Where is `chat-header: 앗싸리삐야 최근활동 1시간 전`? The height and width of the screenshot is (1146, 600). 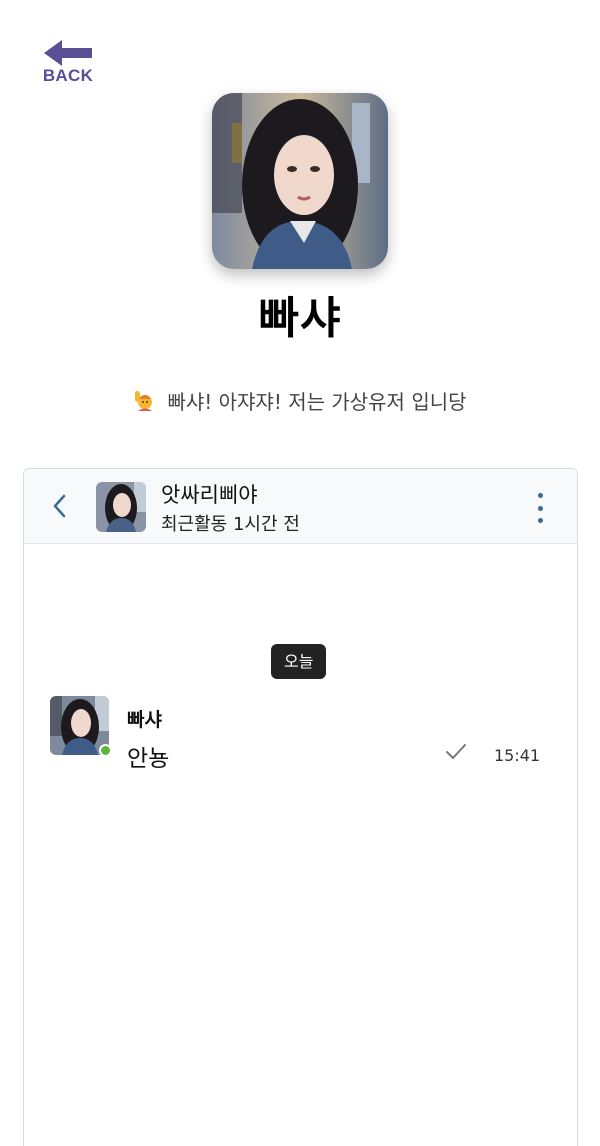 chat-header: 앗싸리삐야 최근활동 1시간 전 is located at coordinates (300, 506).